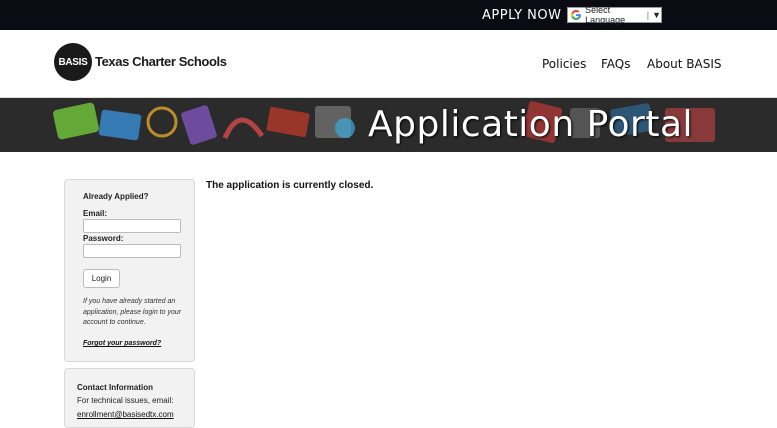 The image size is (777, 428). I want to click on top-bar: APPLY NOW Select Language | ▼, so click(388, 15).